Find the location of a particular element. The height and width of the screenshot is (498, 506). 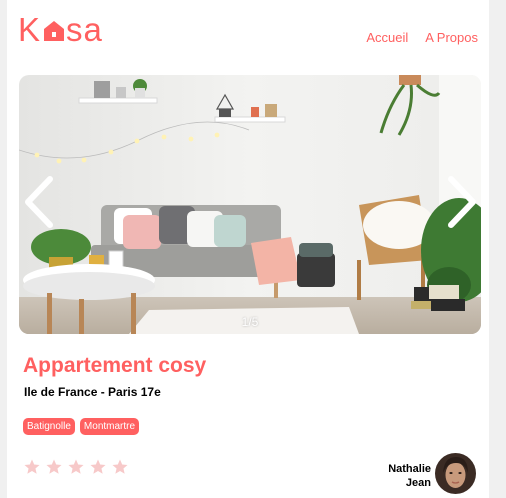

listing-title: Appartement cosy is located at coordinates (115, 365).